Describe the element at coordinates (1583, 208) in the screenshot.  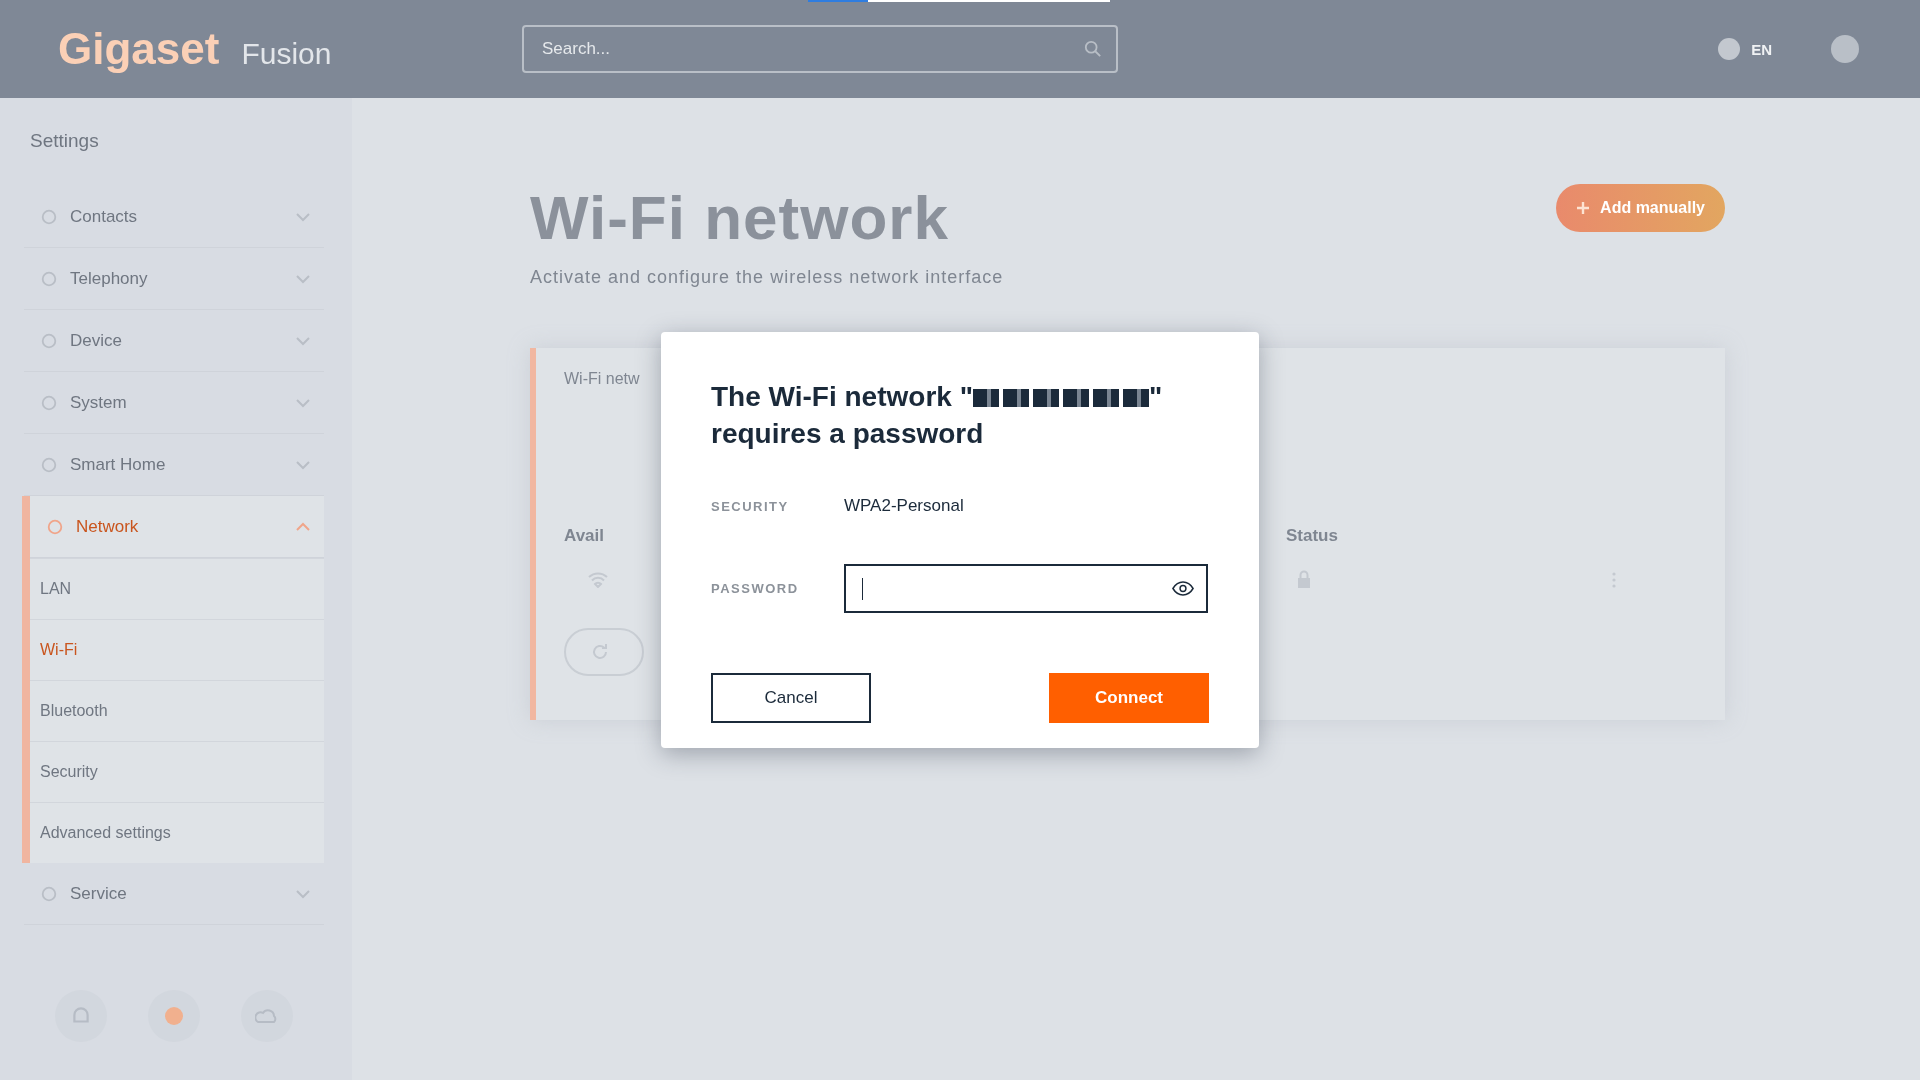
I see `plus-icon` at that location.